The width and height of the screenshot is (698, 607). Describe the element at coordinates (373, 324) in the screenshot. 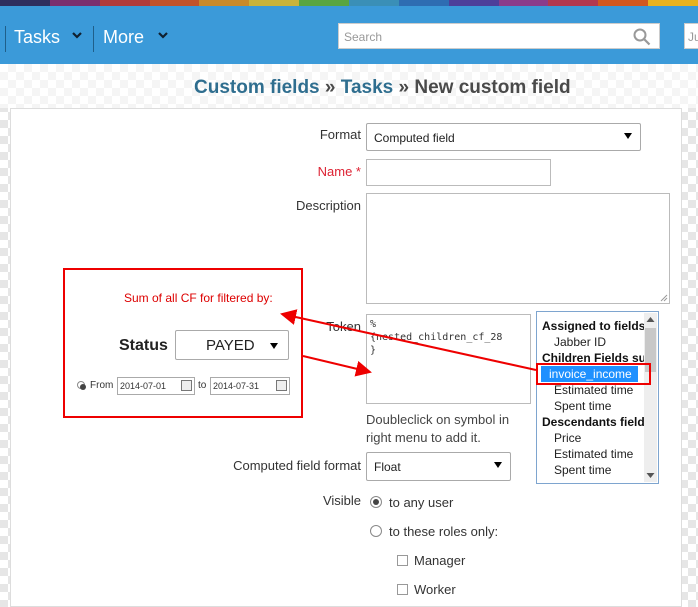

I see `token-line: %` at that location.